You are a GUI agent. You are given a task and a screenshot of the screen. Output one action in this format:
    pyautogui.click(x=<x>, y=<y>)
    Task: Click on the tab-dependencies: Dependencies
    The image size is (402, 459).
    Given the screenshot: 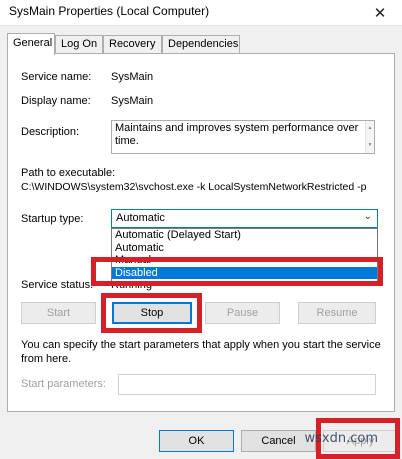 What is the action you would take?
    pyautogui.click(x=201, y=44)
    